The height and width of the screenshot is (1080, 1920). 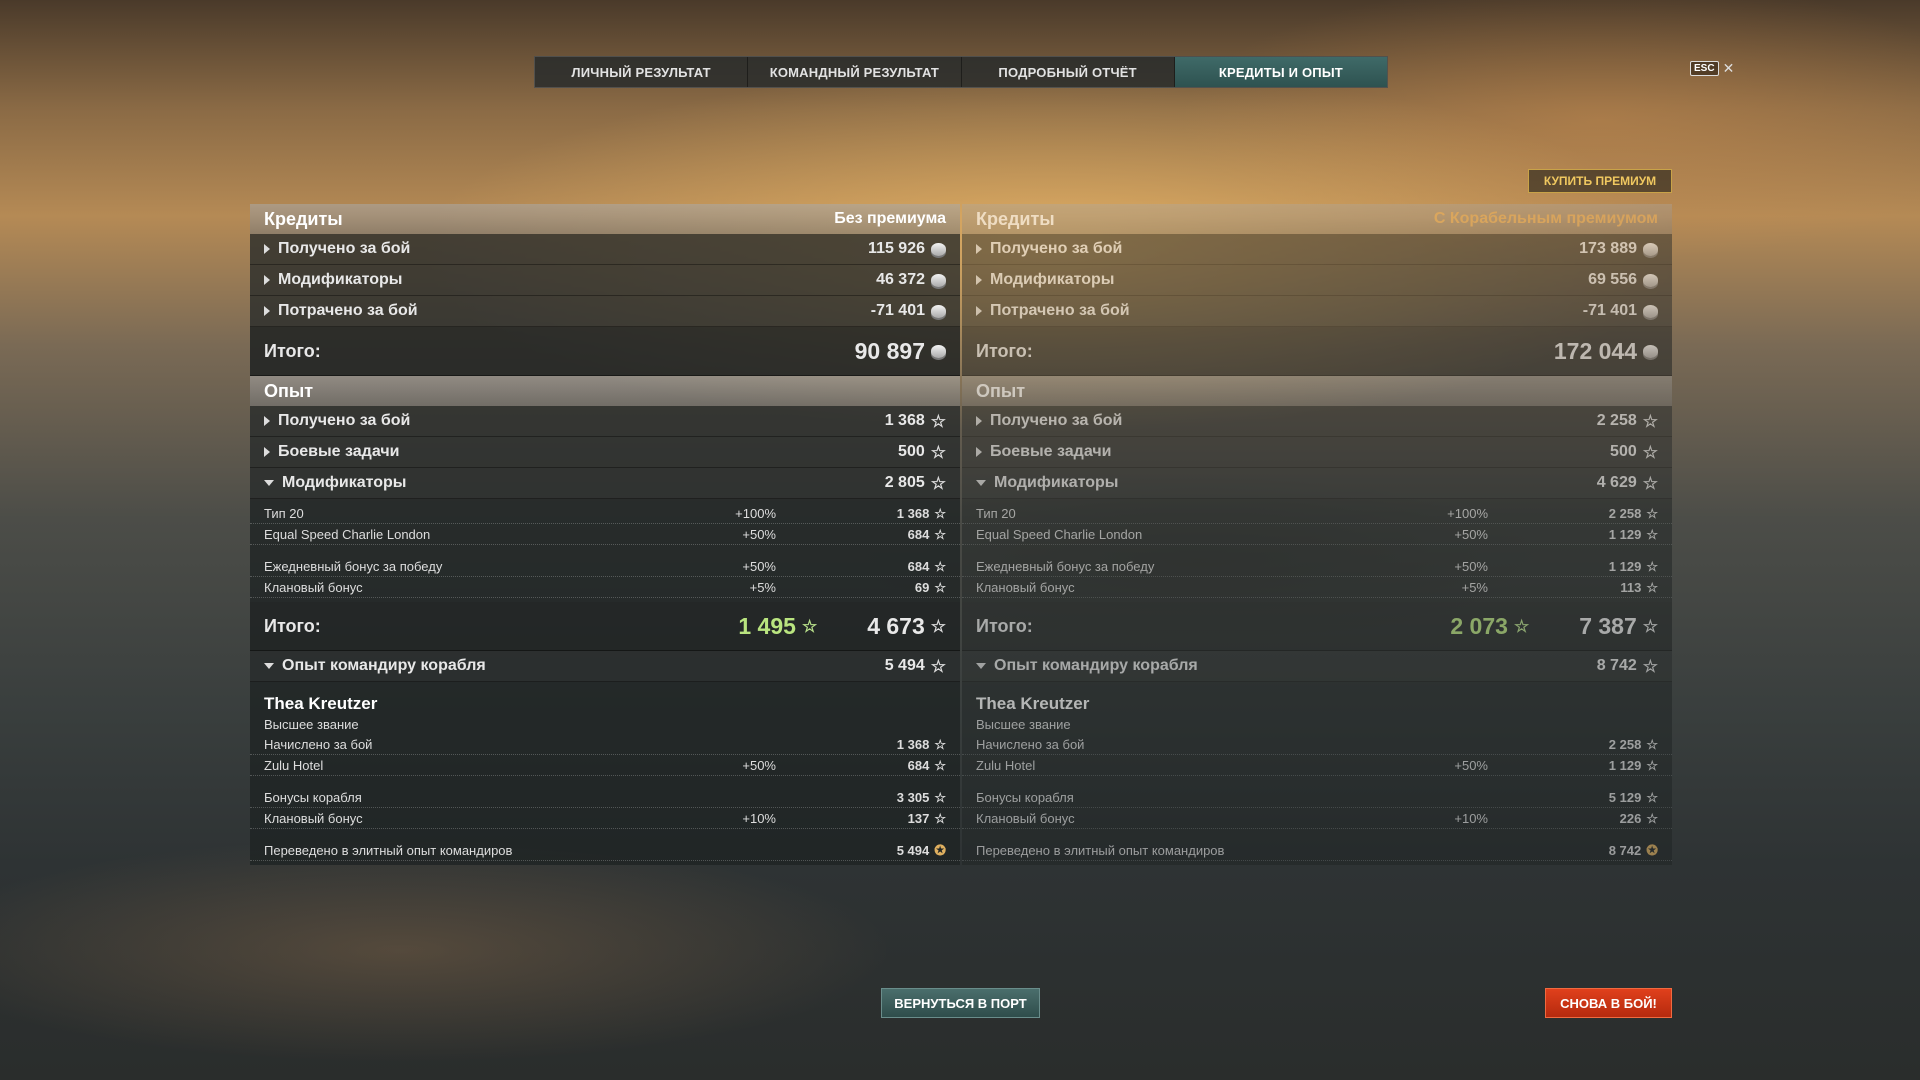 I want to click on list-item: Клановый бонус +5% 113 ☆, so click(x=1317, y=587).